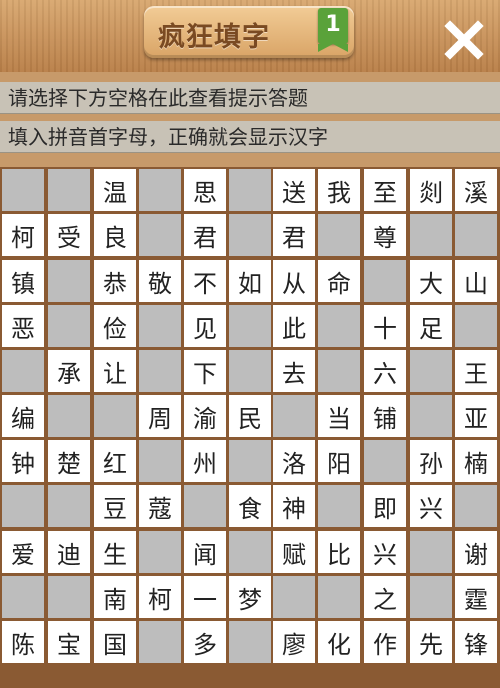 Image resolution: width=500 pixels, height=688 pixels. What do you see at coordinates (294, 506) in the screenshot?
I see `grid-cell-filled: 神` at bounding box center [294, 506].